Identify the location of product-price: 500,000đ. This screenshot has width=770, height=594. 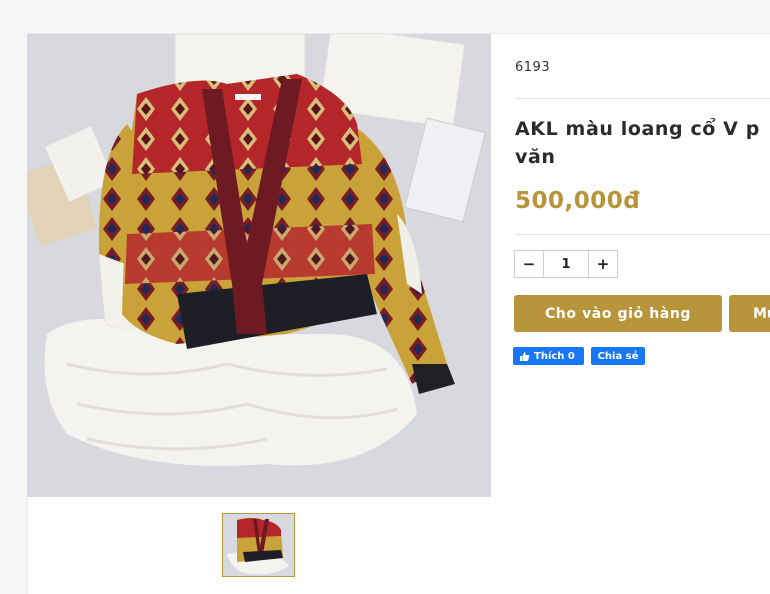
(578, 201).